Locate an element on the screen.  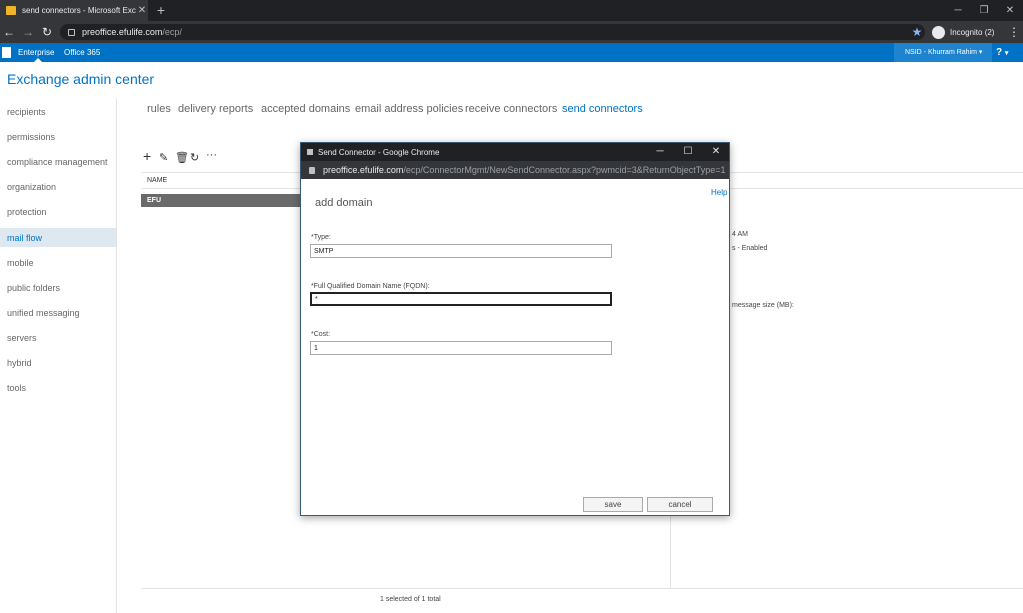
close-tab-icon: ✕ is located at coordinates (142, 10).